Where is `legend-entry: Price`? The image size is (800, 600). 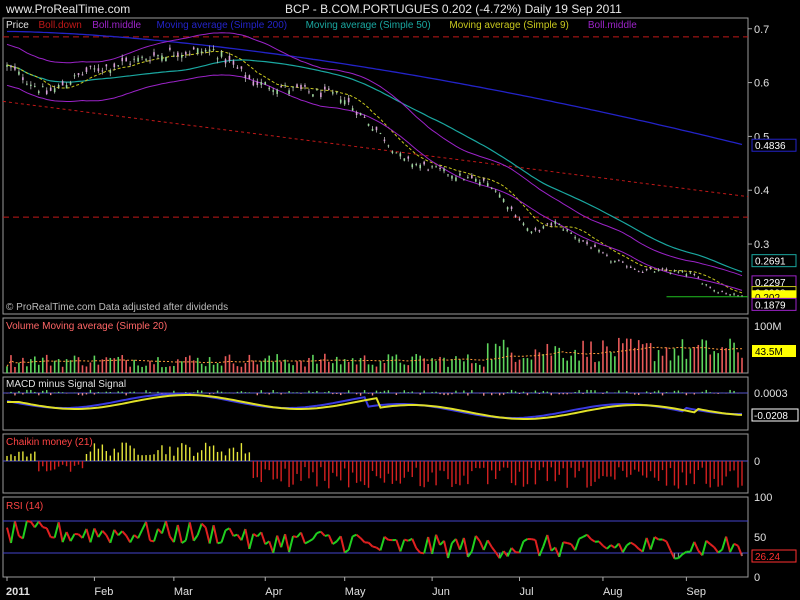
legend-entry: Price is located at coordinates (17, 25).